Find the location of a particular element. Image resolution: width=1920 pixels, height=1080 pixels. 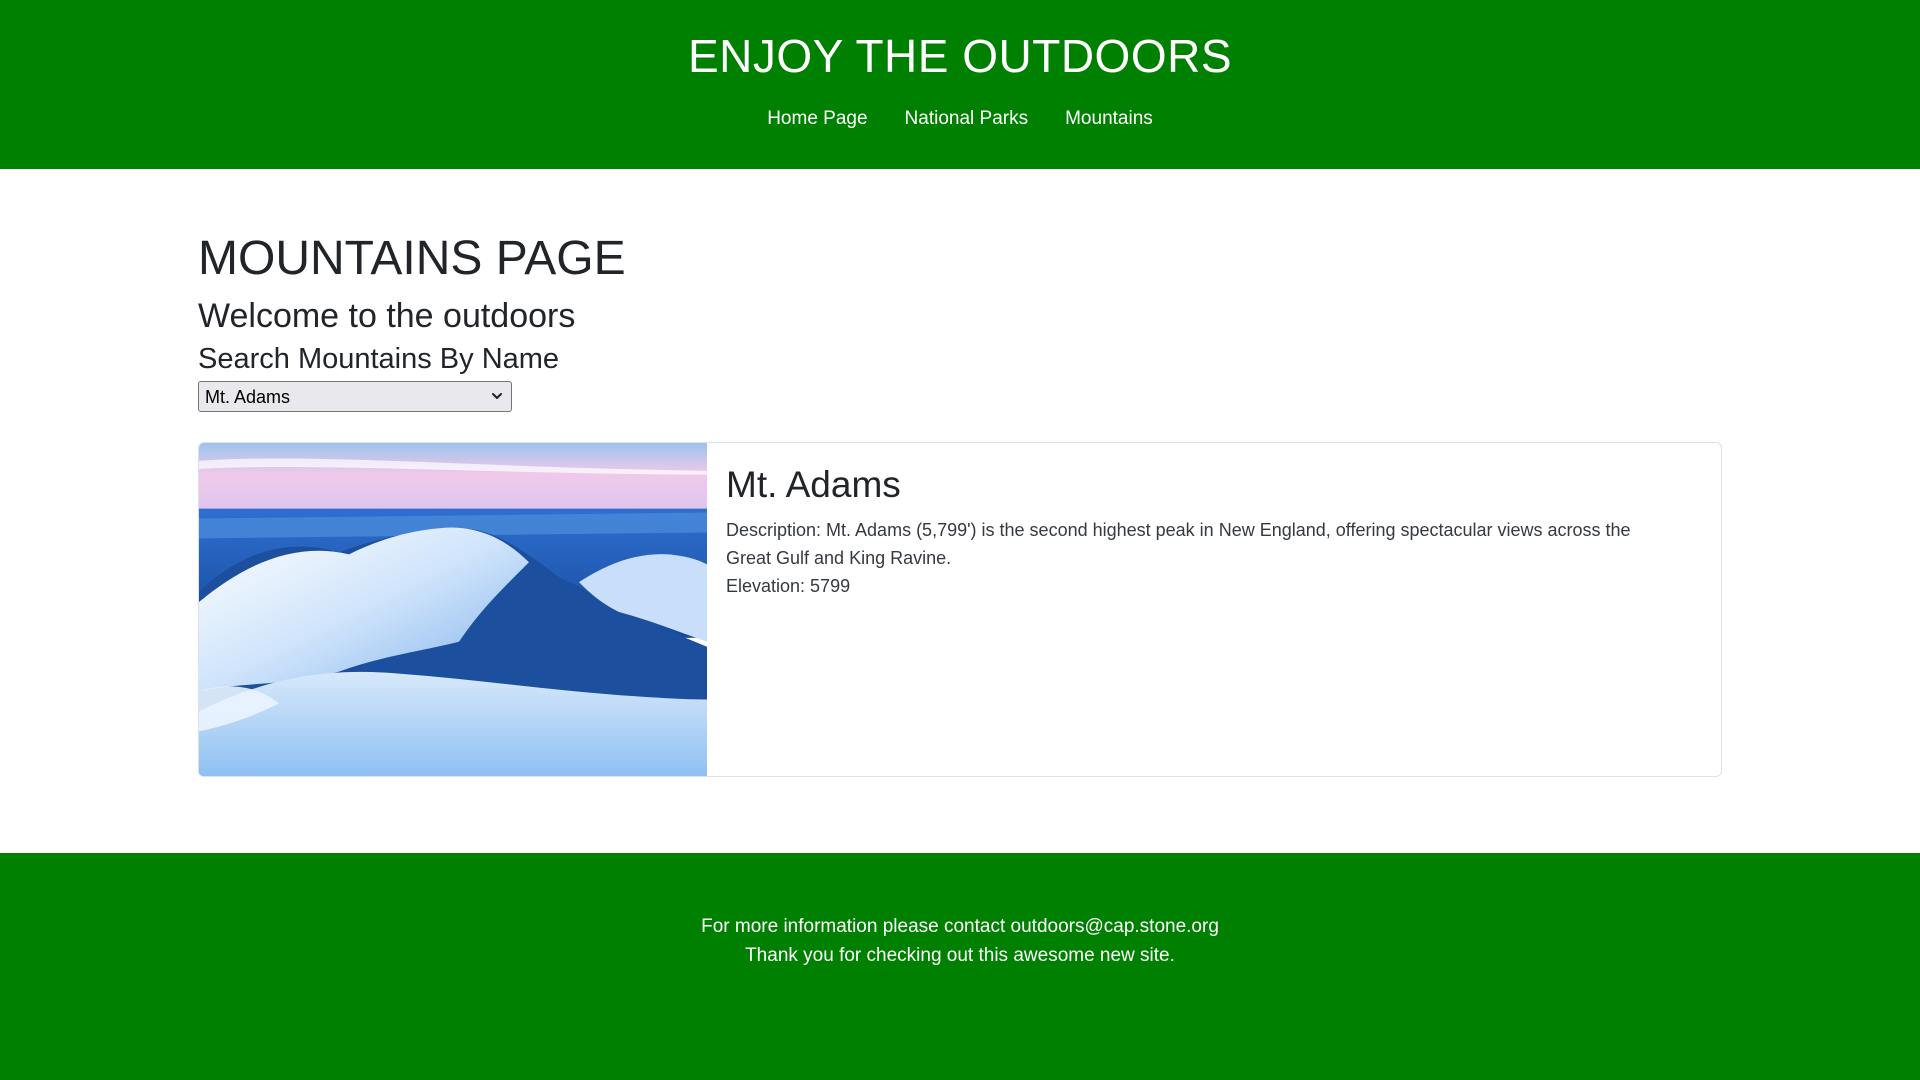

site-title: ENJOY THE OUTDOORS is located at coordinates (960, 56).